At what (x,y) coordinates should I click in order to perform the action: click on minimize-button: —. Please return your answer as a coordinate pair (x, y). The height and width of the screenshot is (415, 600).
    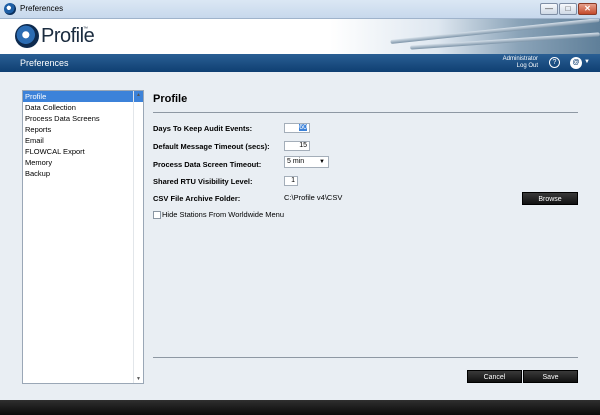
    Looking at the image, I should click on (549, 9).